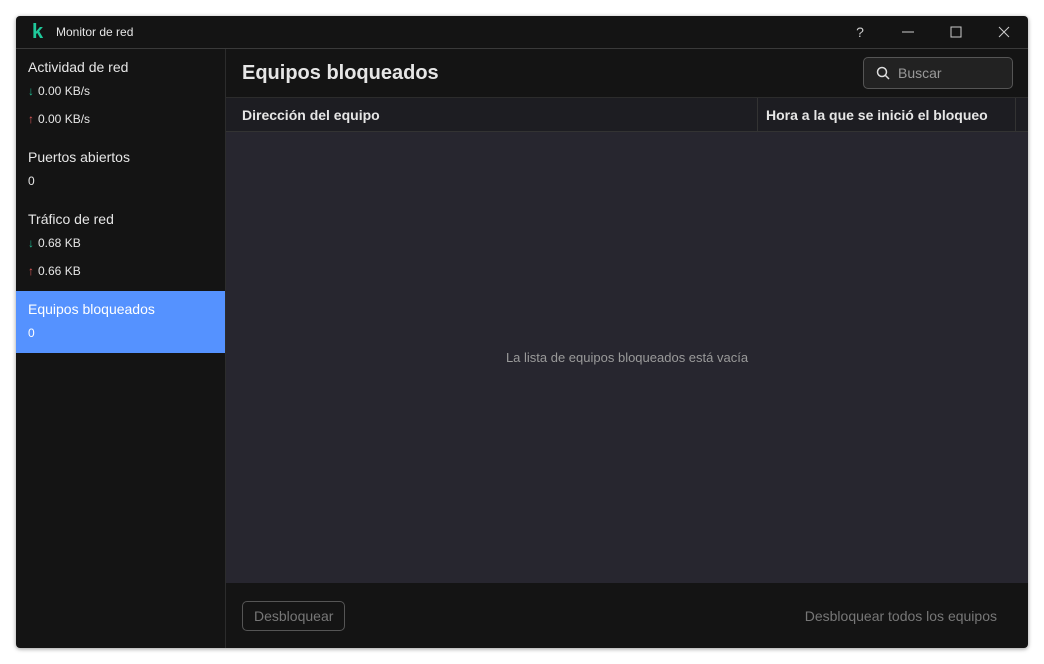 This screenshot has width=1044, height=664. Describe the element at coordinates (31, 333) in the screenshot. I see `blocked-count: 0` at that location.